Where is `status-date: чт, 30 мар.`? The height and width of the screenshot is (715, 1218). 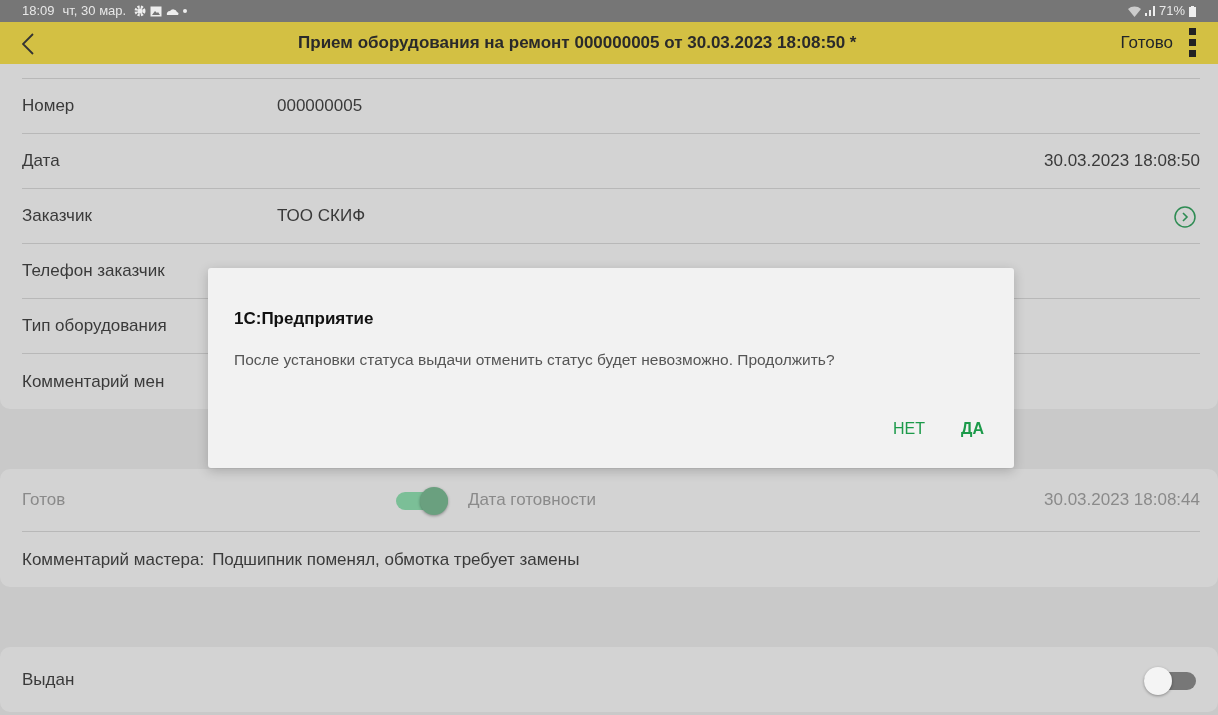 status-date: чт, 30 мар. is located at coordinates (94, 11).